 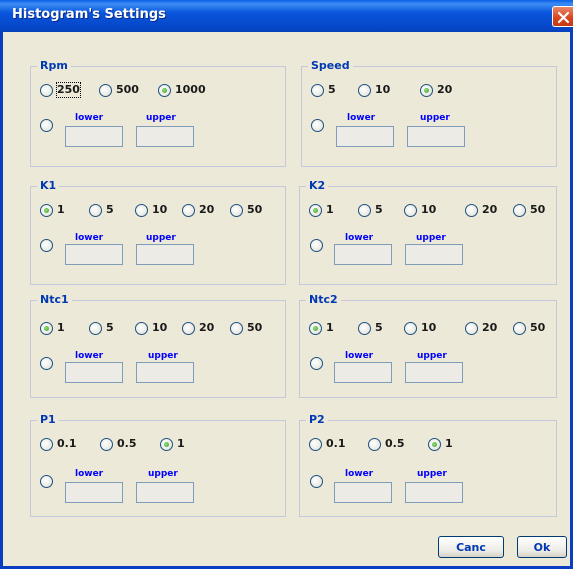 What do you see at coordinates (58, 444) in the screenshot?
I see `option-p1-0.1: 0.1` at bounding box center [58, 444].